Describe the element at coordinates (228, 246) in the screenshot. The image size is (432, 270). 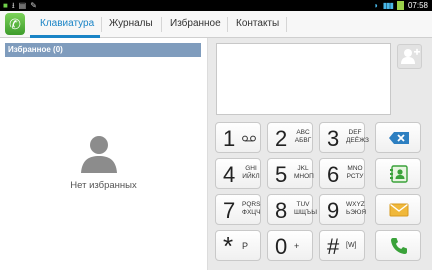
I see `key-digit: *` at that location.